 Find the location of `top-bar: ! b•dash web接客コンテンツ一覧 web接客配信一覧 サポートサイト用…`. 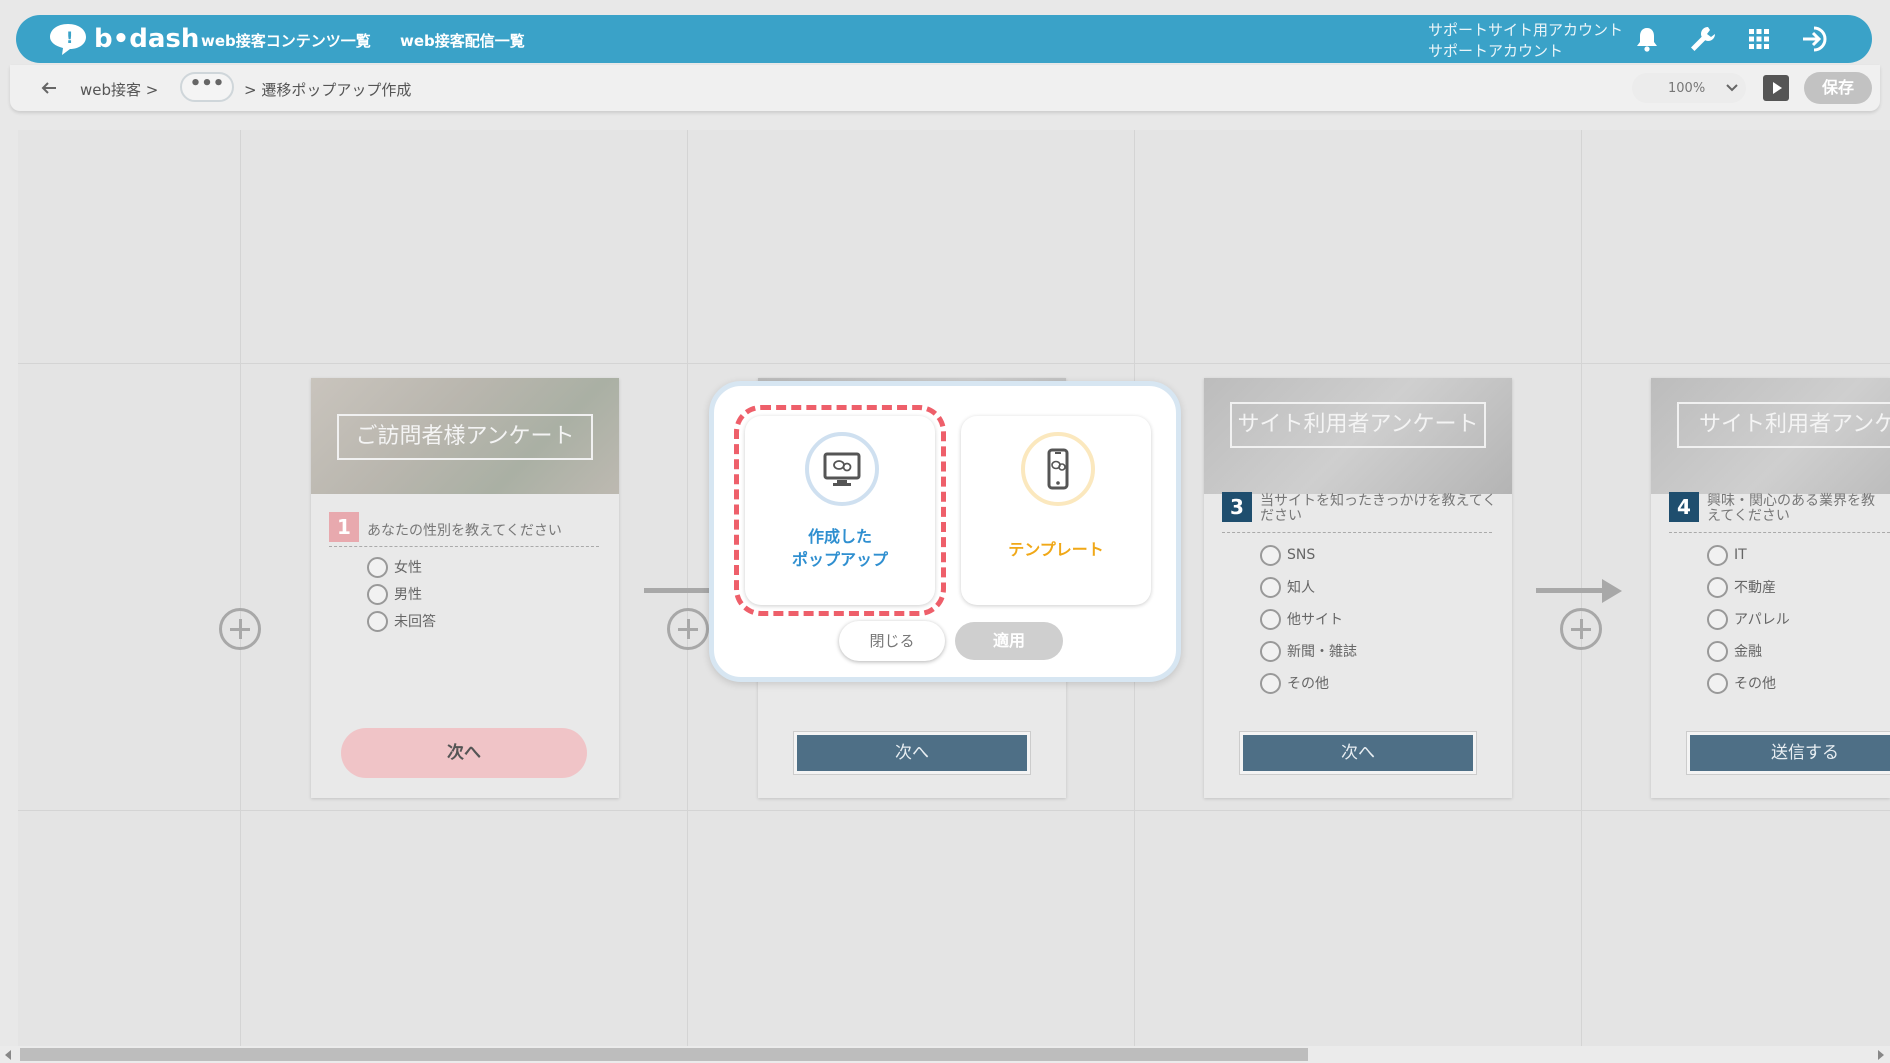

top-bar: ! b•dash web接客コンテンツ一覧 web接客配信一覧 サポートサイト用… is located at coordinates (944, 39).